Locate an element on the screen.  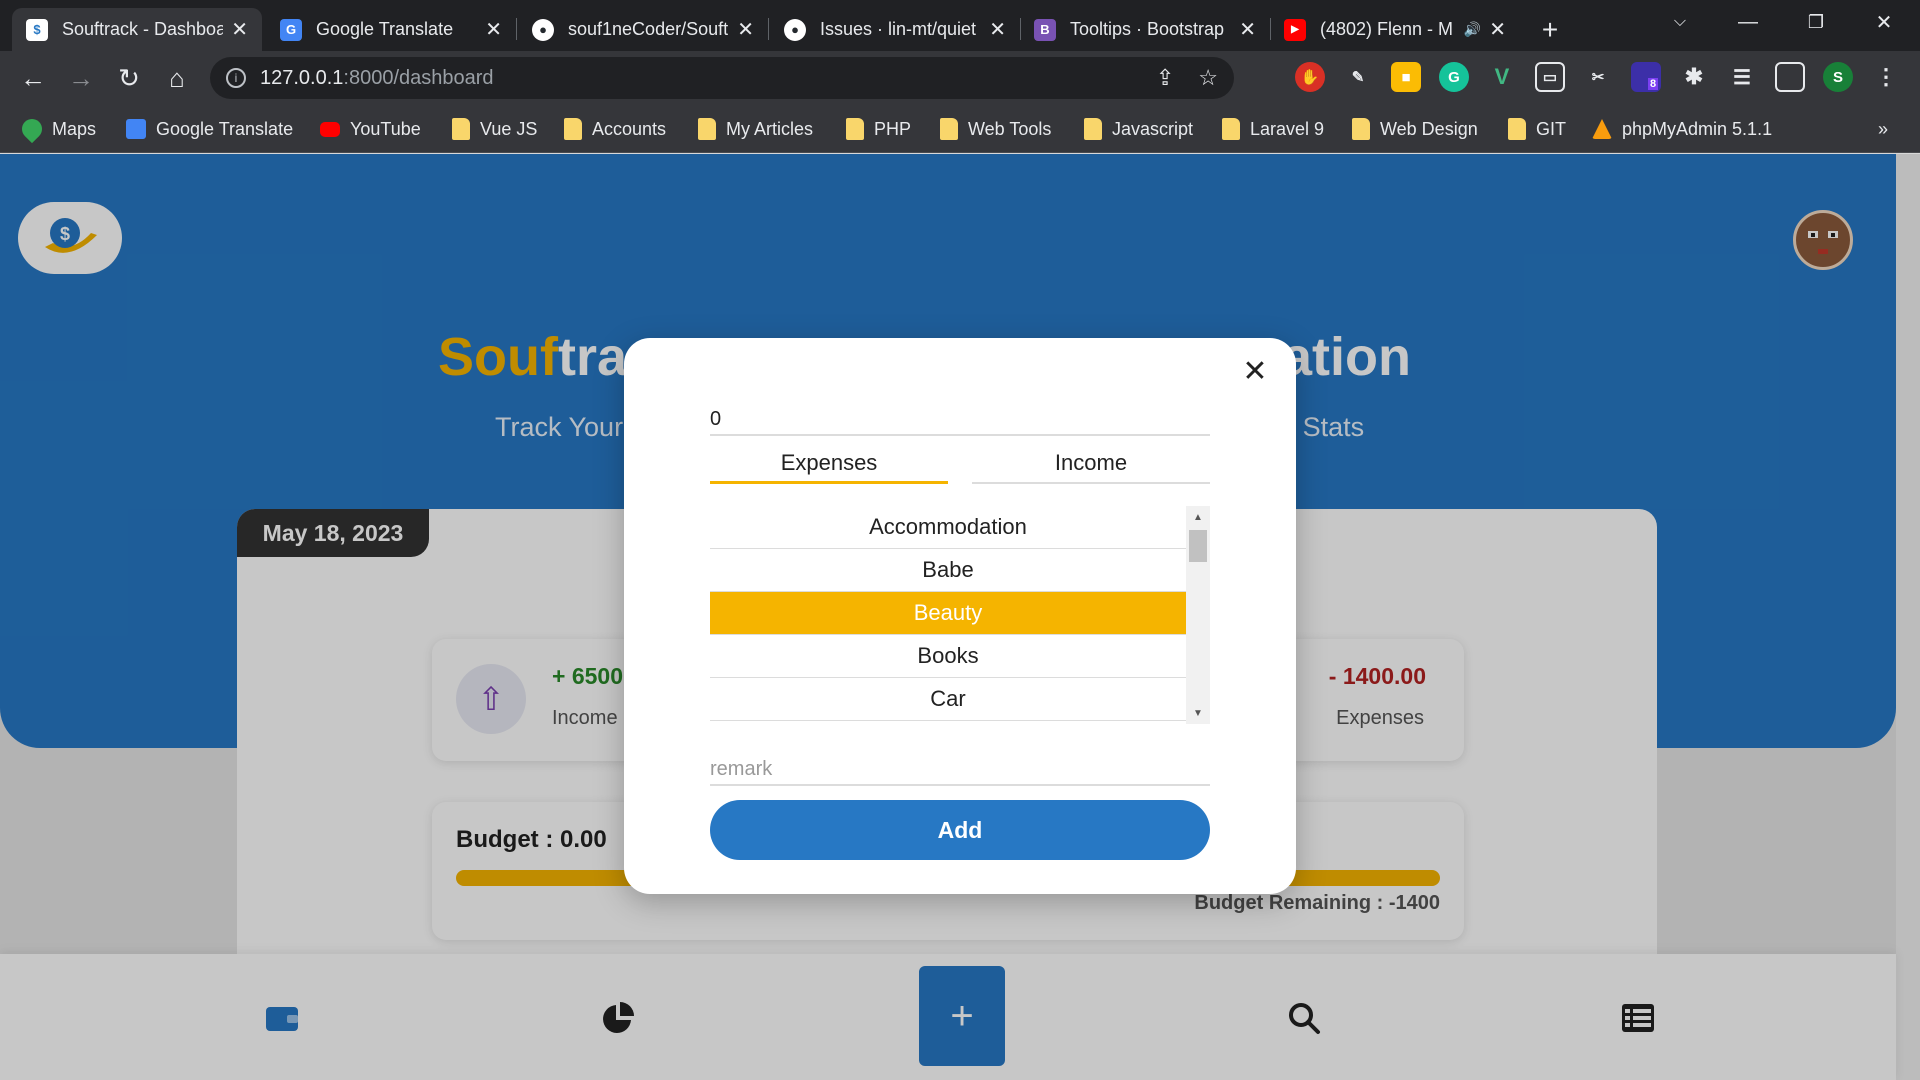
side-panel-icon is located at coordinates (1790, 77).